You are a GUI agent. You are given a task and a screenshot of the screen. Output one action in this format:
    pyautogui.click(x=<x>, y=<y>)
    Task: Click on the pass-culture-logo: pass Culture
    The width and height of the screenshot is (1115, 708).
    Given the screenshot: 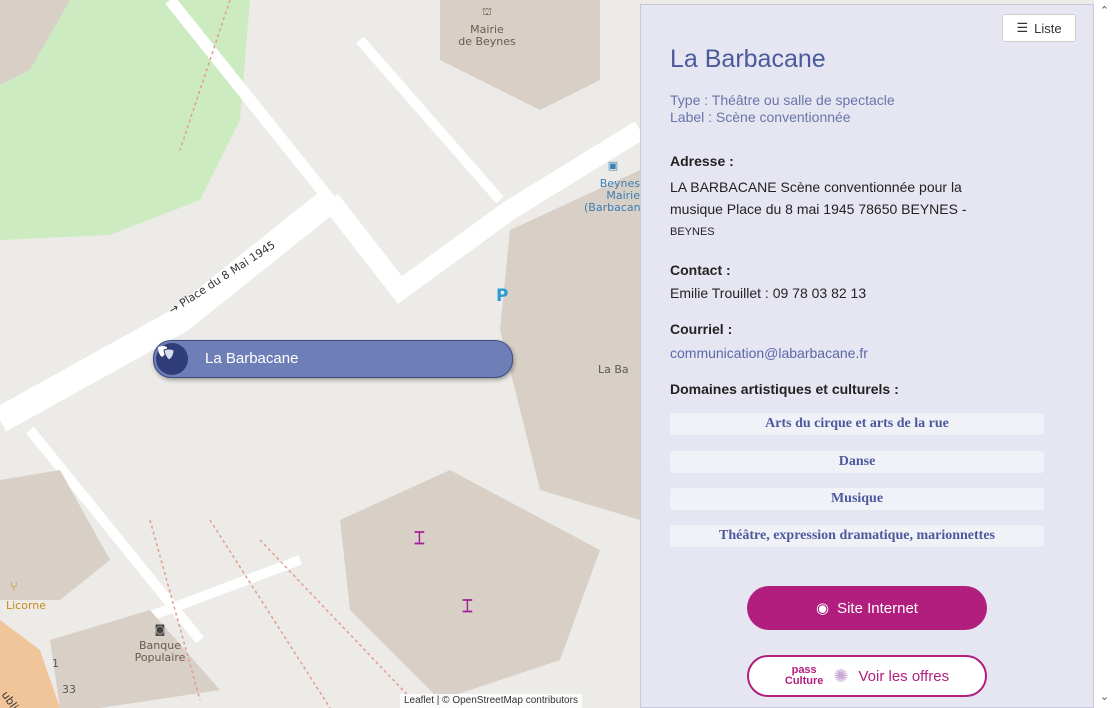 What is the action you would take?
    pyautogui.click(x=804, y=675)
    